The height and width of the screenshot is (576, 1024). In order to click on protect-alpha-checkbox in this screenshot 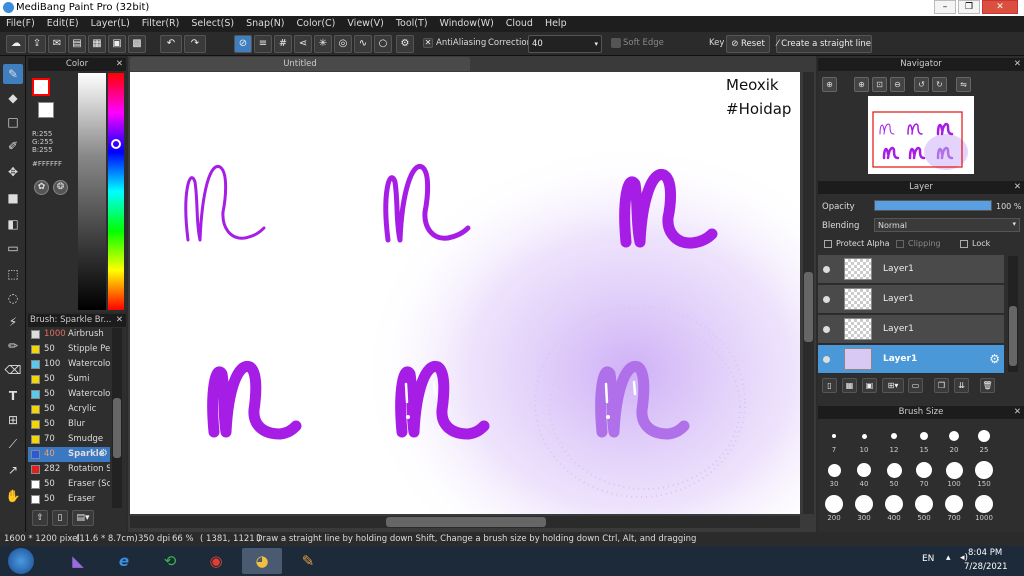, I will do `click(828, 244)`.